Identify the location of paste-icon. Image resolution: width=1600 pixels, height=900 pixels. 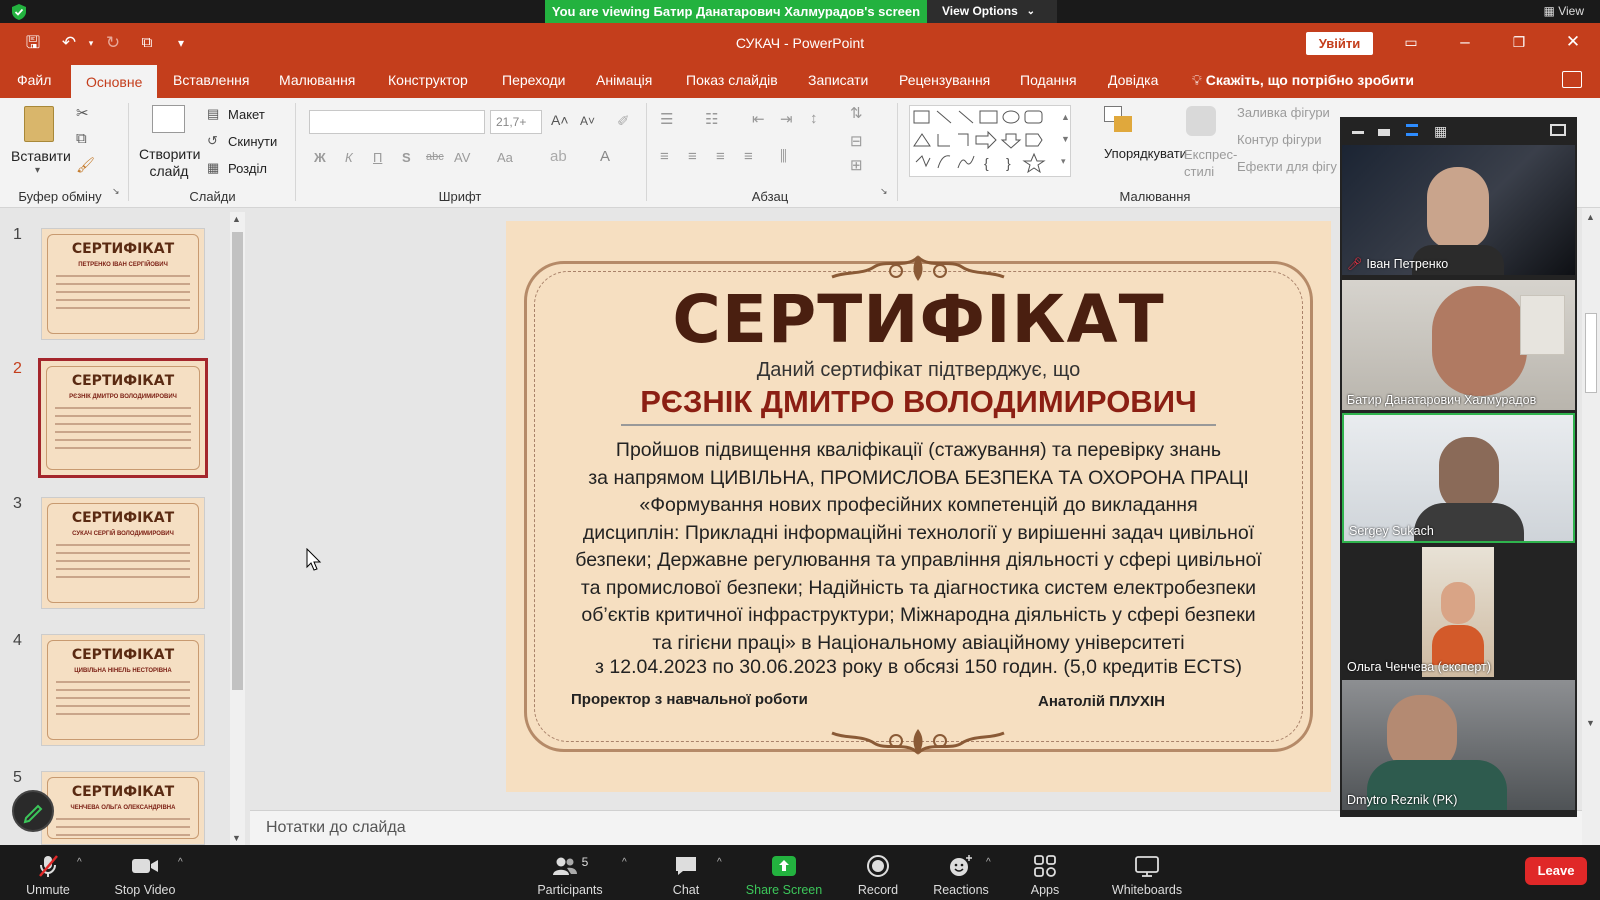
(39, 124).